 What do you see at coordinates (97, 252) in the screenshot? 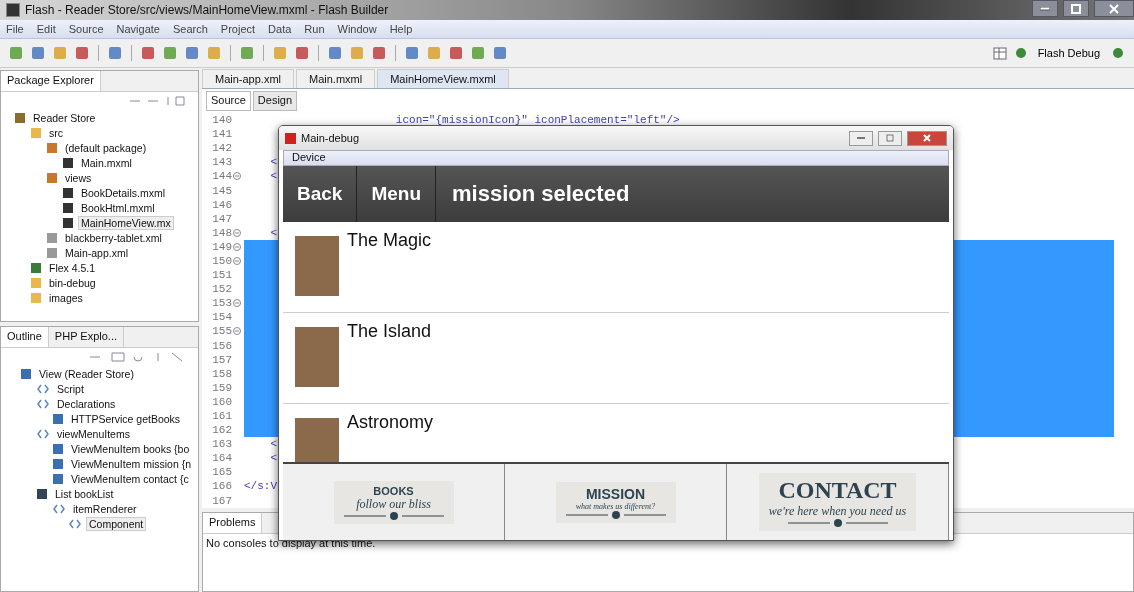
I see `tree-item: Main-app.xml` at bounding box center [97, 252].